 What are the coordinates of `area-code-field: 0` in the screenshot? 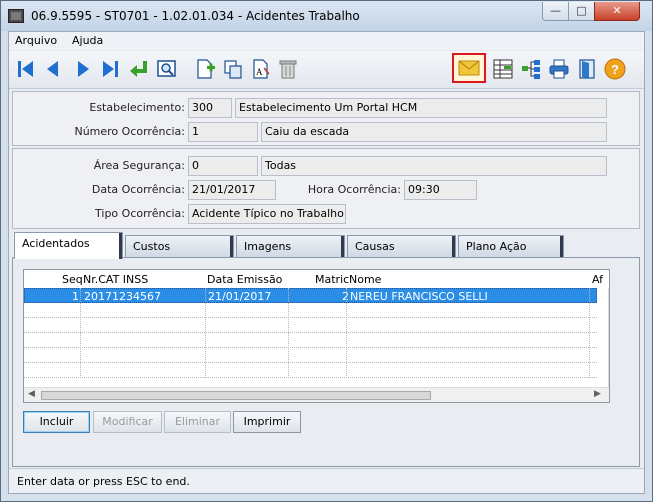 It's located at (223, 166).